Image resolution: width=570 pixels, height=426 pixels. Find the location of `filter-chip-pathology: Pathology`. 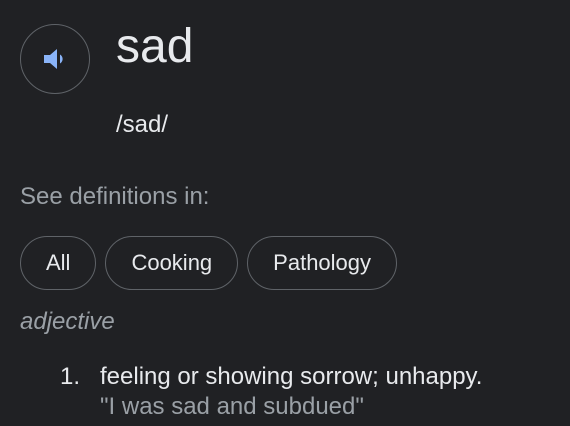

filter-chip-pathology: Pathology is located at coordinates (322, 263).